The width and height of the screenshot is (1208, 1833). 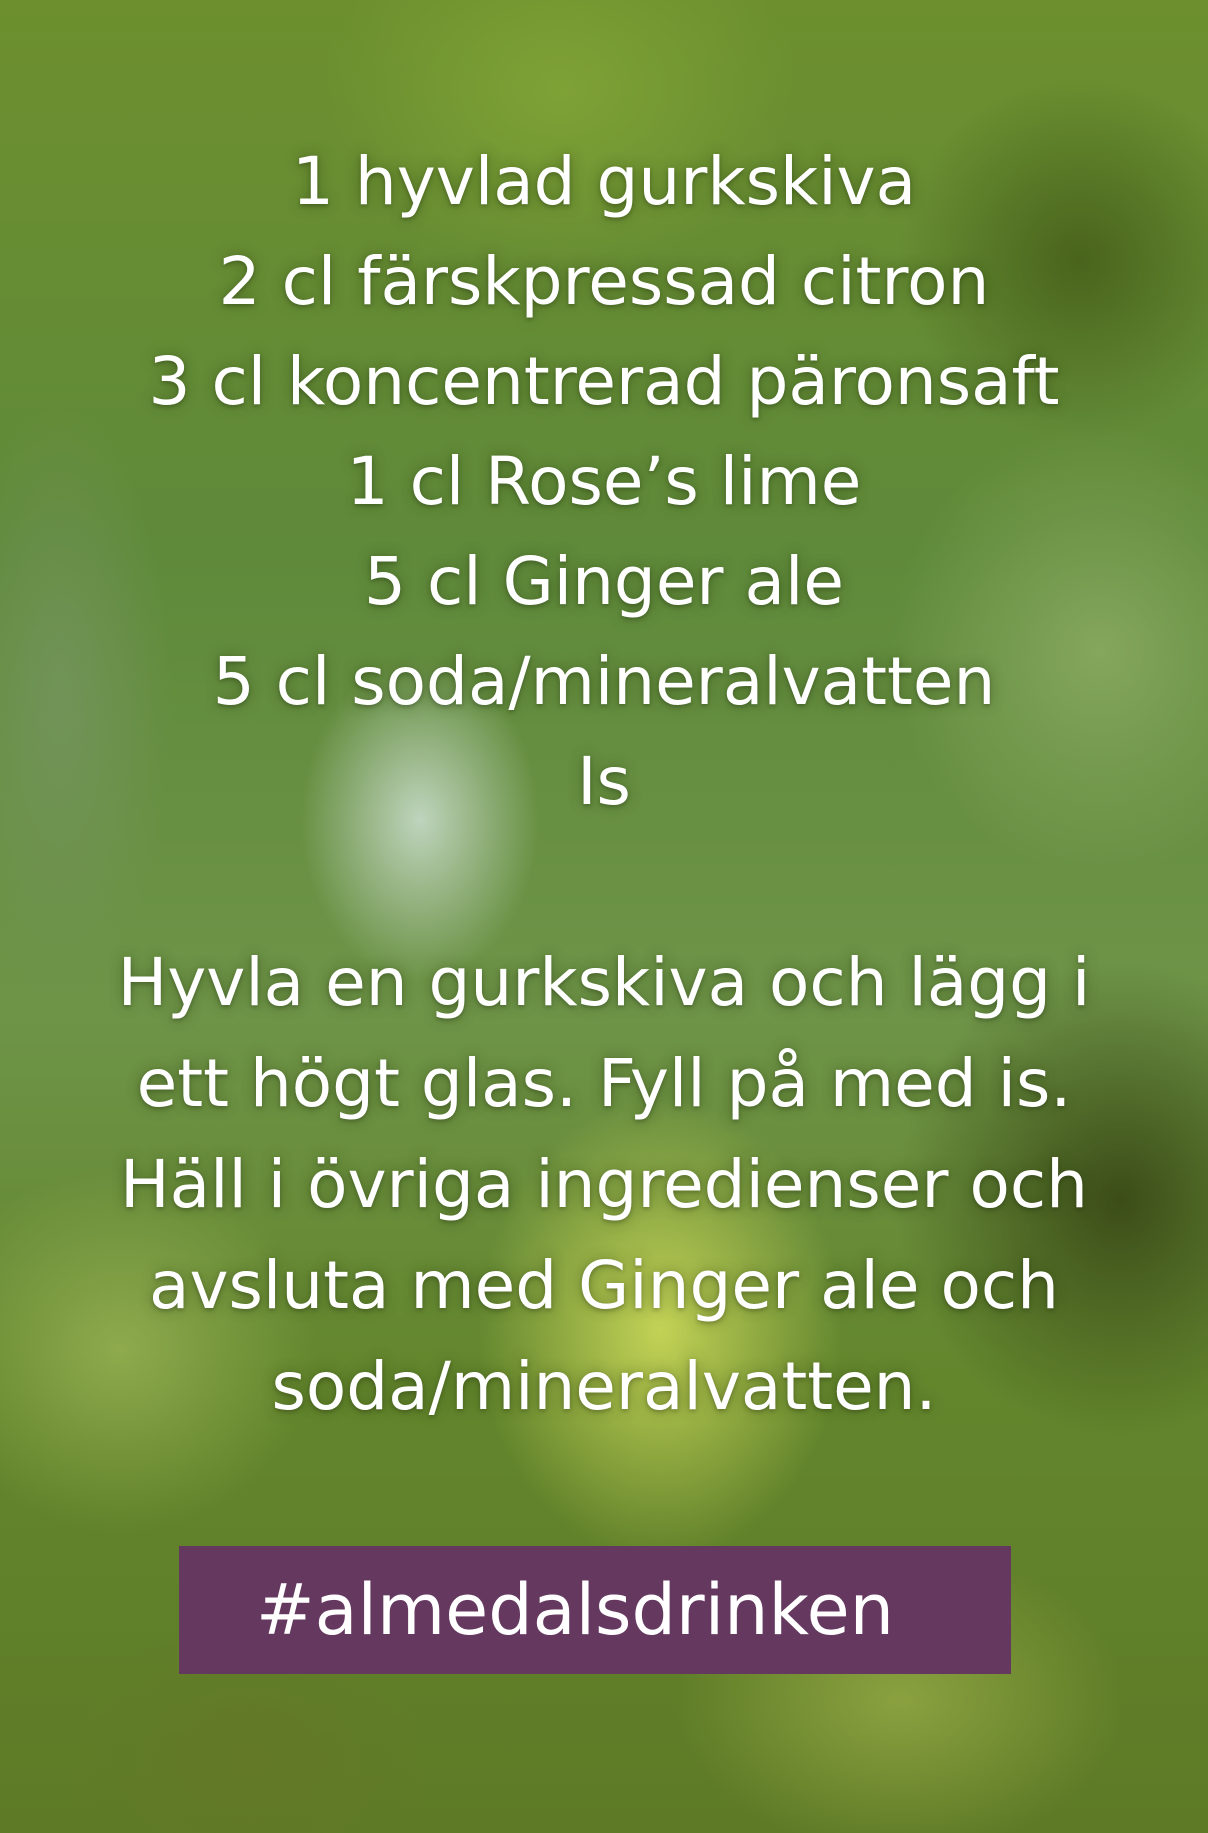 I want to click on instruction-line: Hyvla en gurkskiva och lägg i, so click(x=604, y=982).